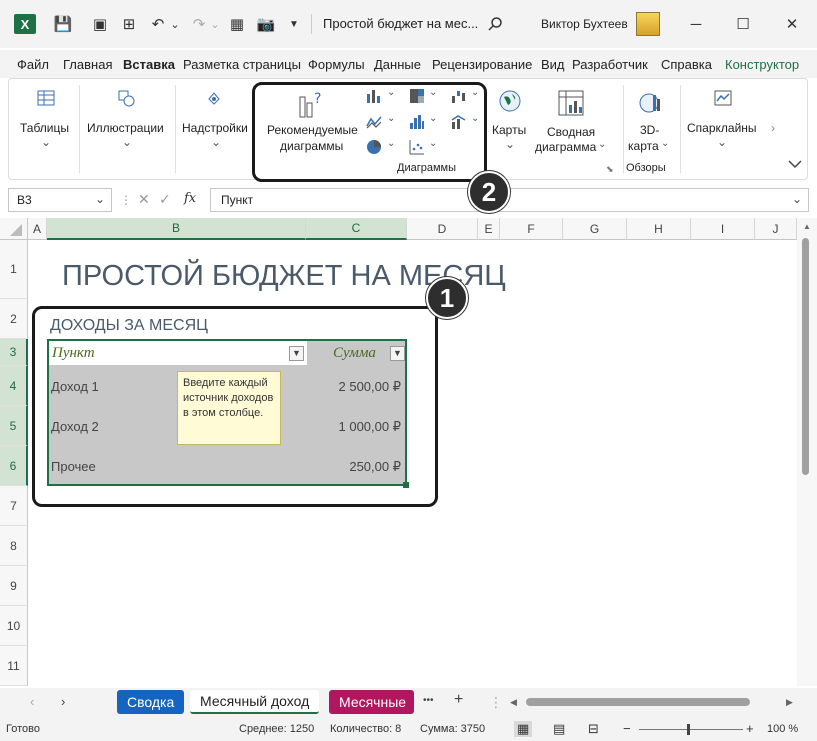 This screenshot has width=817, height=741. Describe the element at coordinates (797, 199) in the screenshot. I see `formula-expand-icon: ⌄` at that location.